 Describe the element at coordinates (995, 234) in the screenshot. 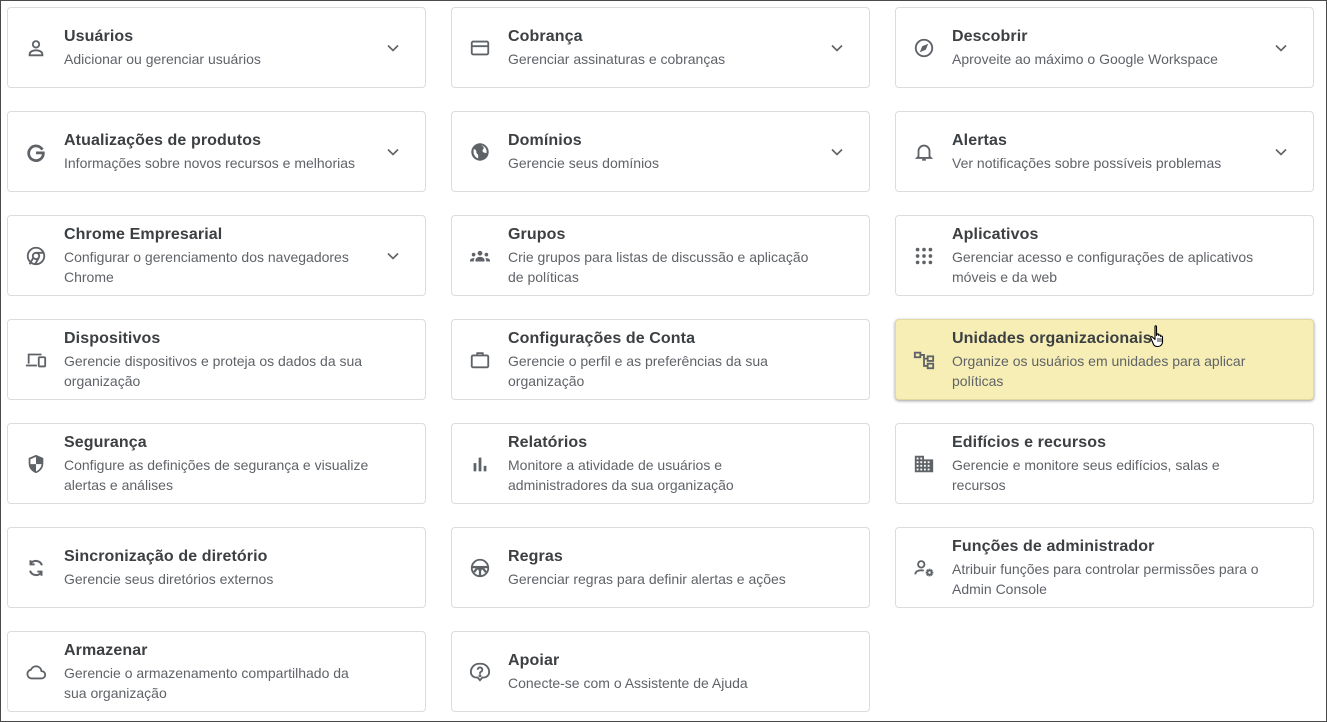

I see `card-title: Aplicativos` at that location.